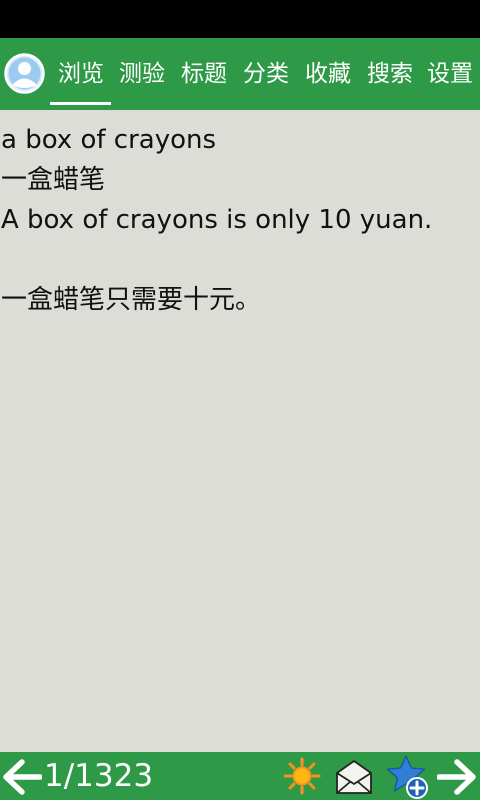  I want to click on tab-bar: 浏览 测验 标题 分类 收藏 搜索 设置, so click(240, 74).